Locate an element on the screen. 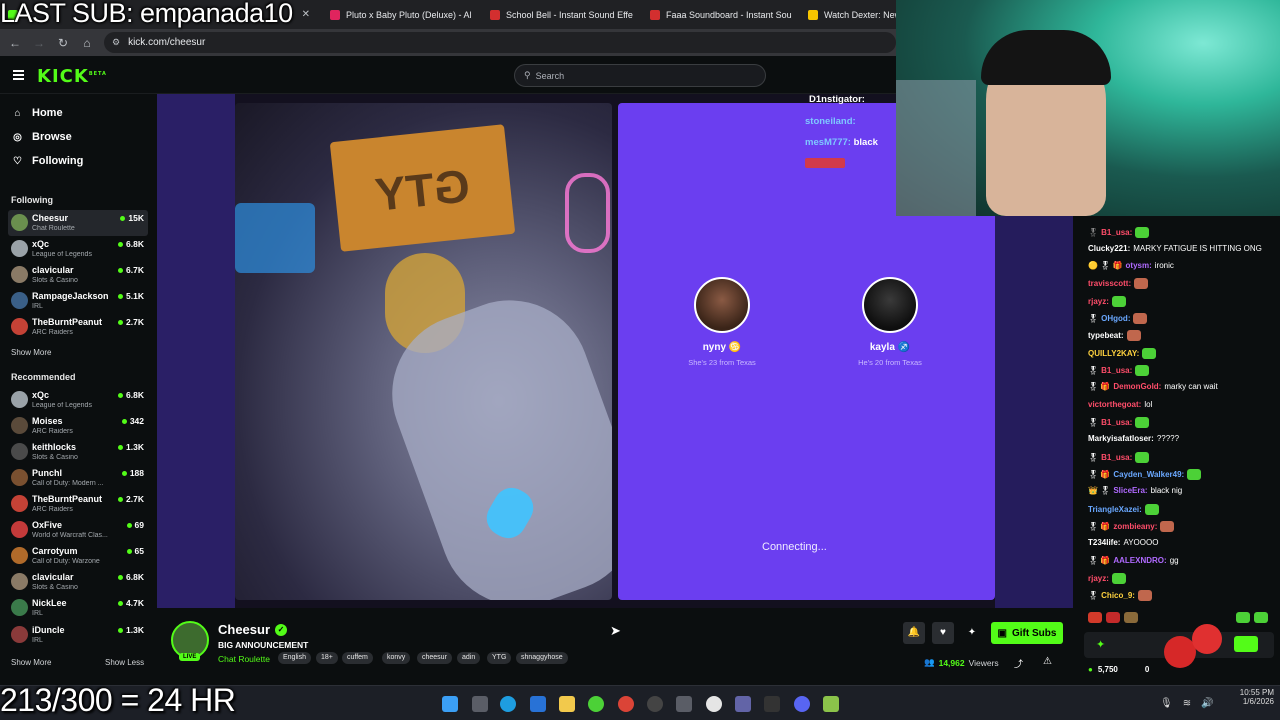 The width and height of the screenshot is (1280, 720). kick-logo: KICKBETA is located at coordinates (72, 76).